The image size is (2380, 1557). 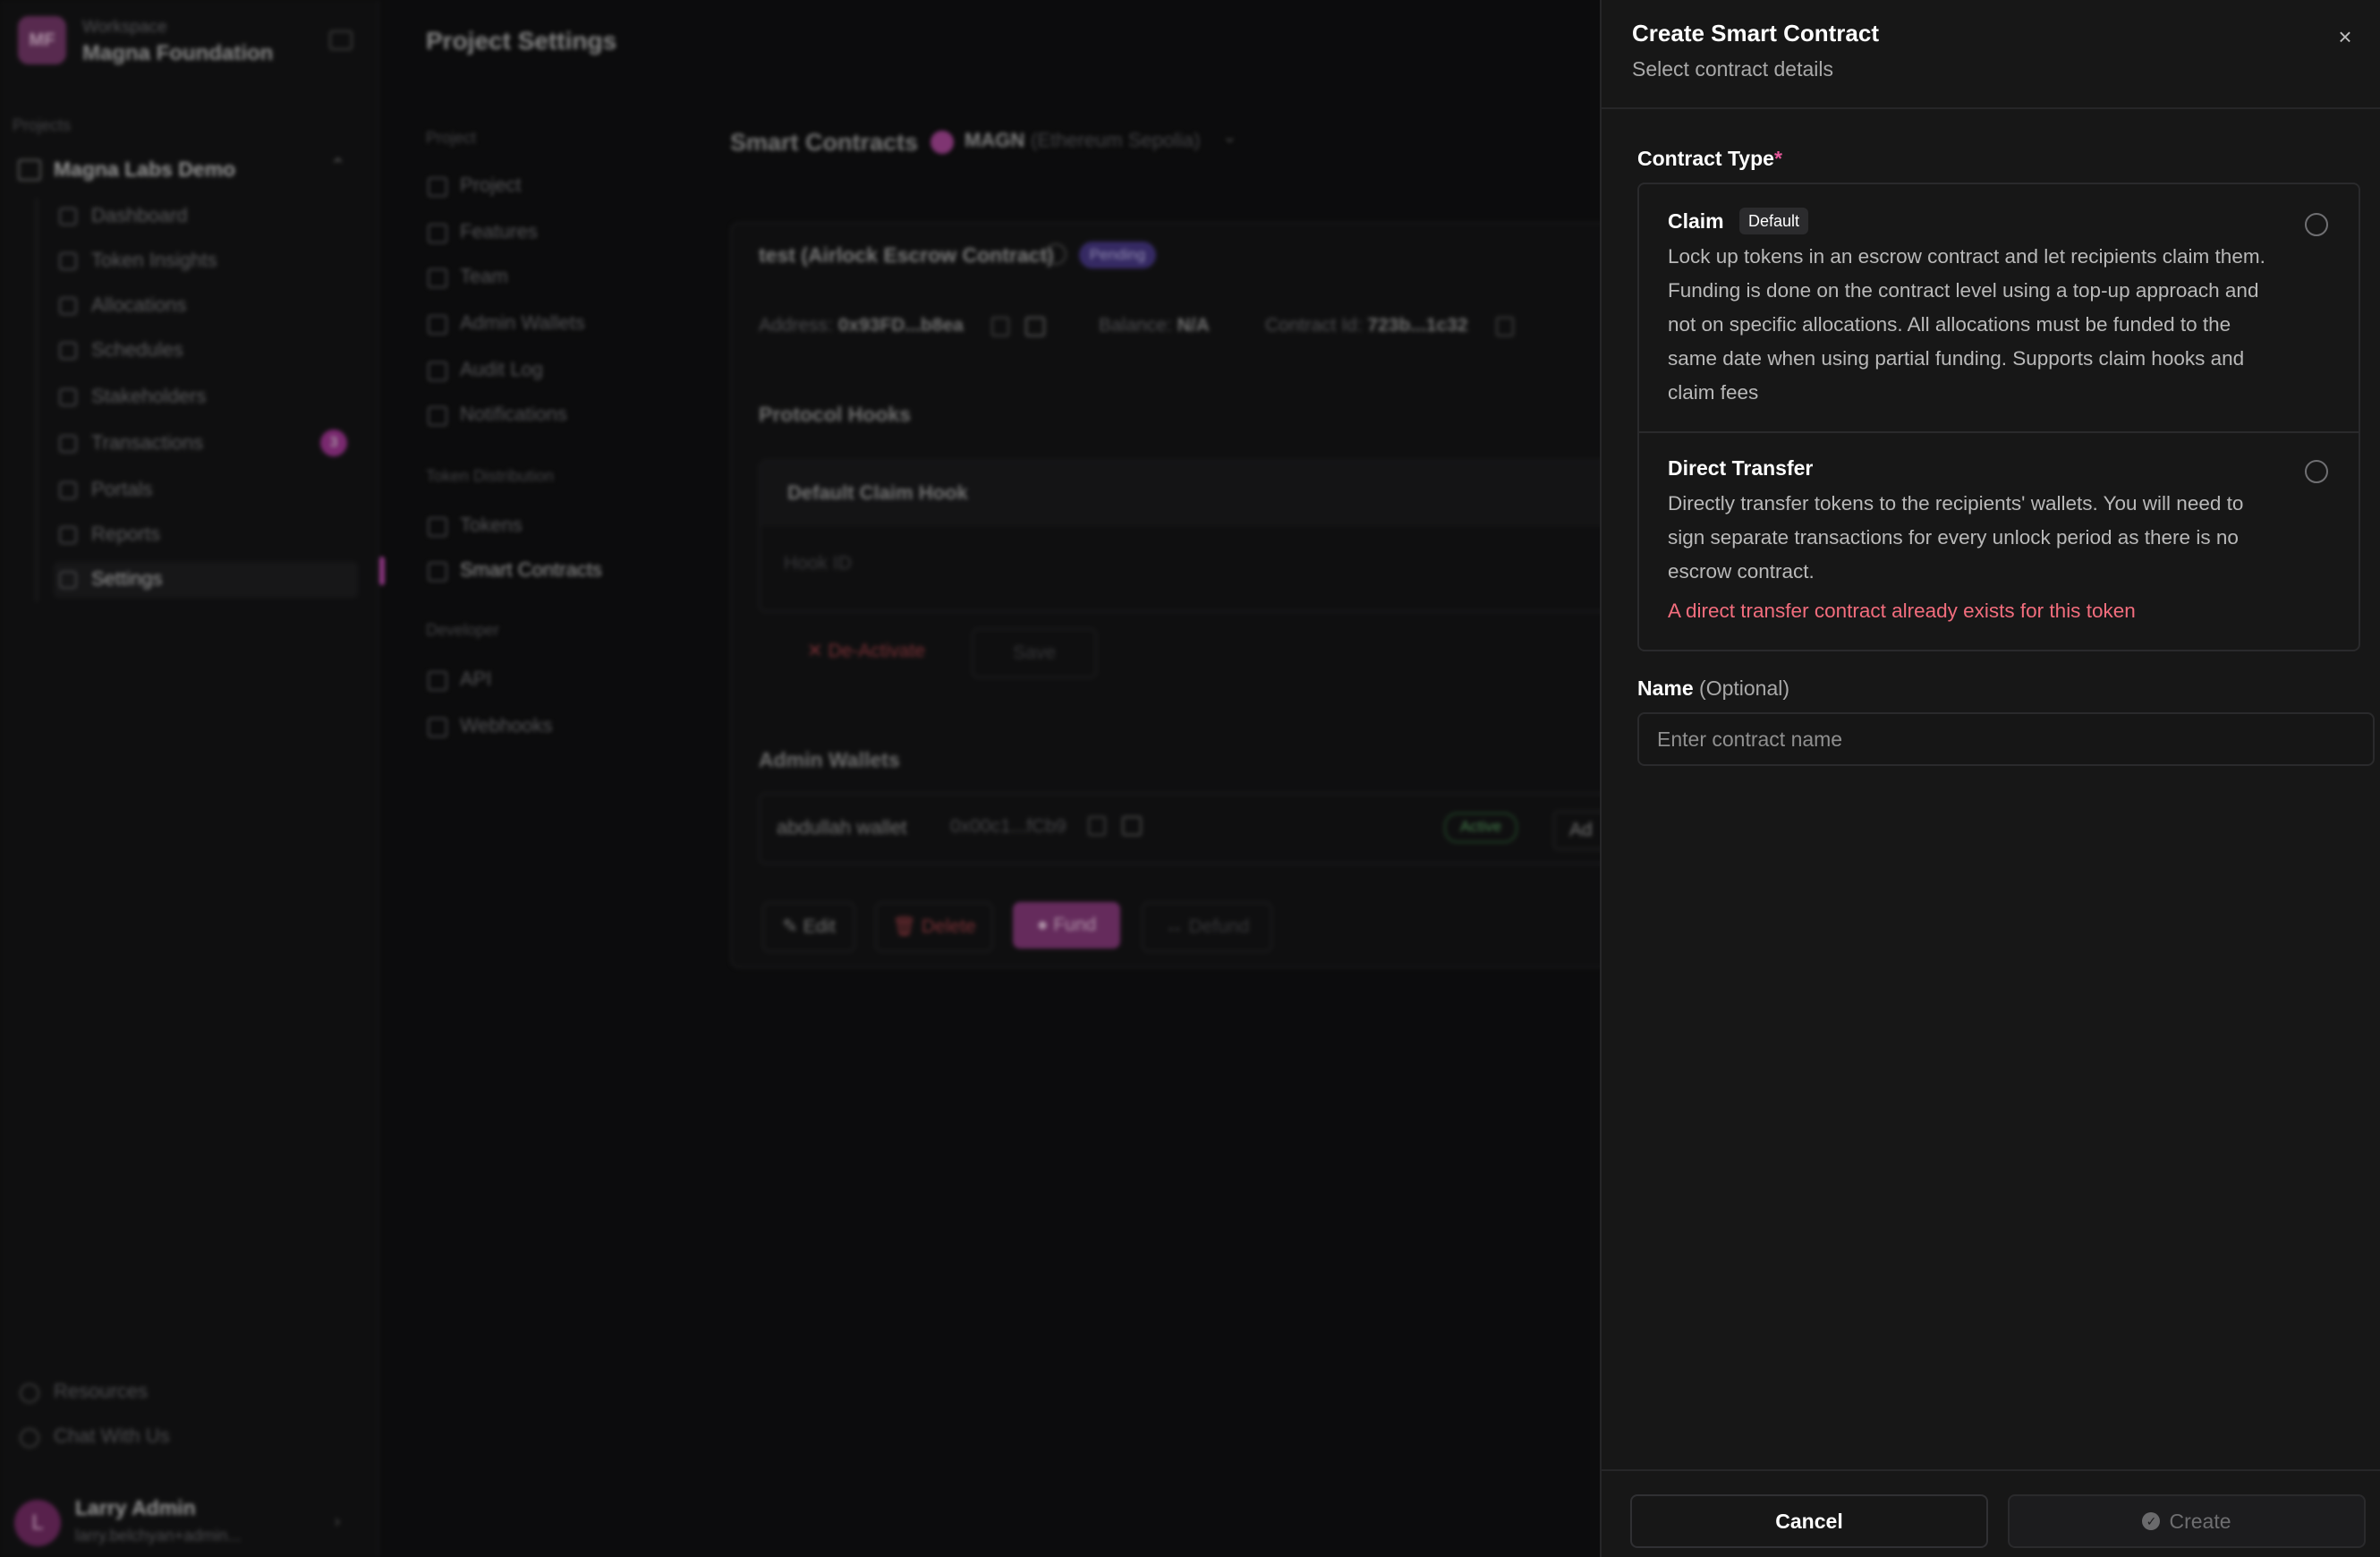 I want to click on option-title: Claim, so click(x=1696, y=221).